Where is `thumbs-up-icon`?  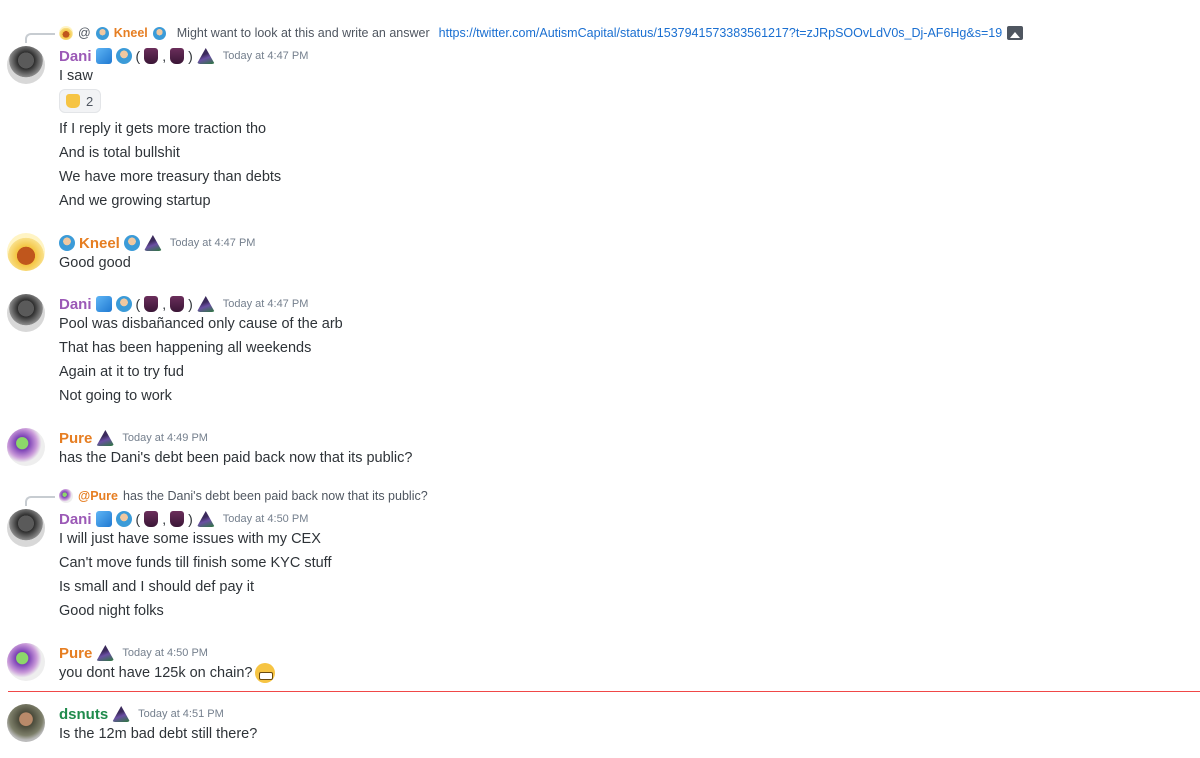
thumbs-up-icon is located at coordinates (73, 101).